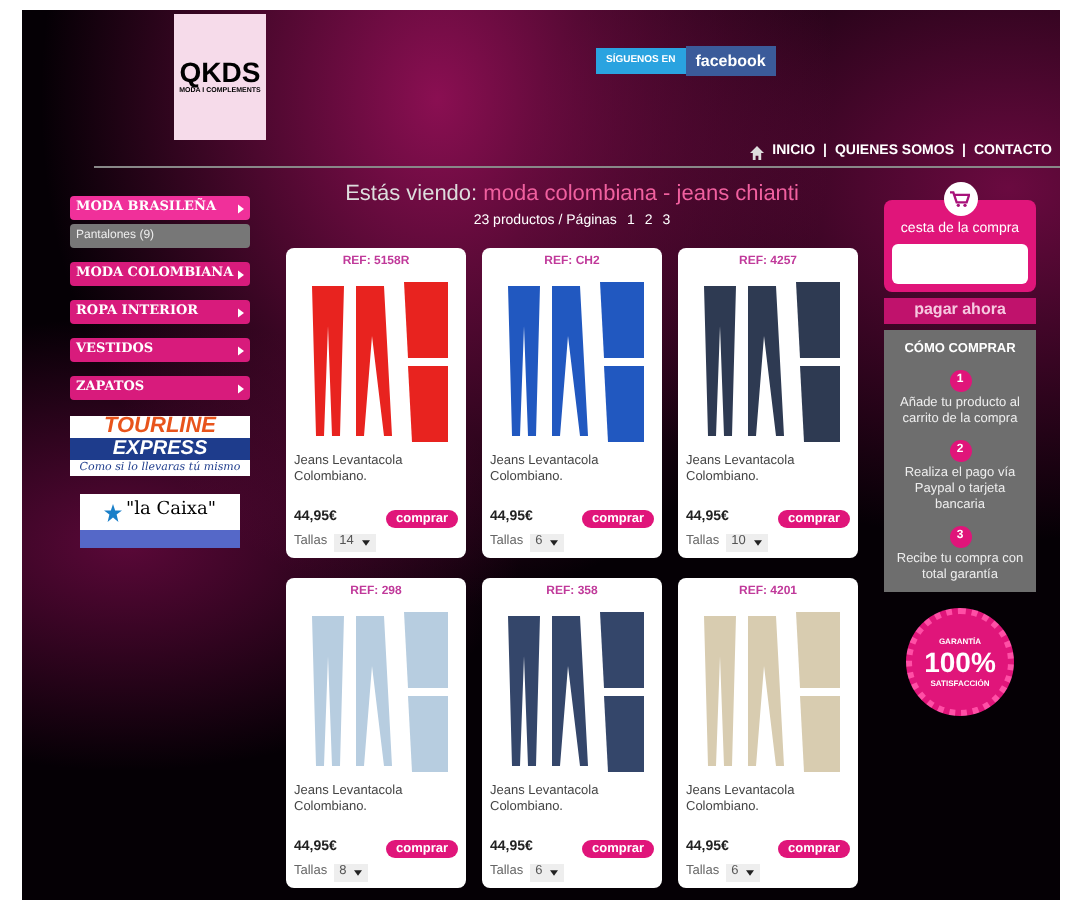 The image size is (1080, 900). Describe the element at coordinates (160, 449) in the screenshot. I see `partner-subname: EXPRESS` at that location.